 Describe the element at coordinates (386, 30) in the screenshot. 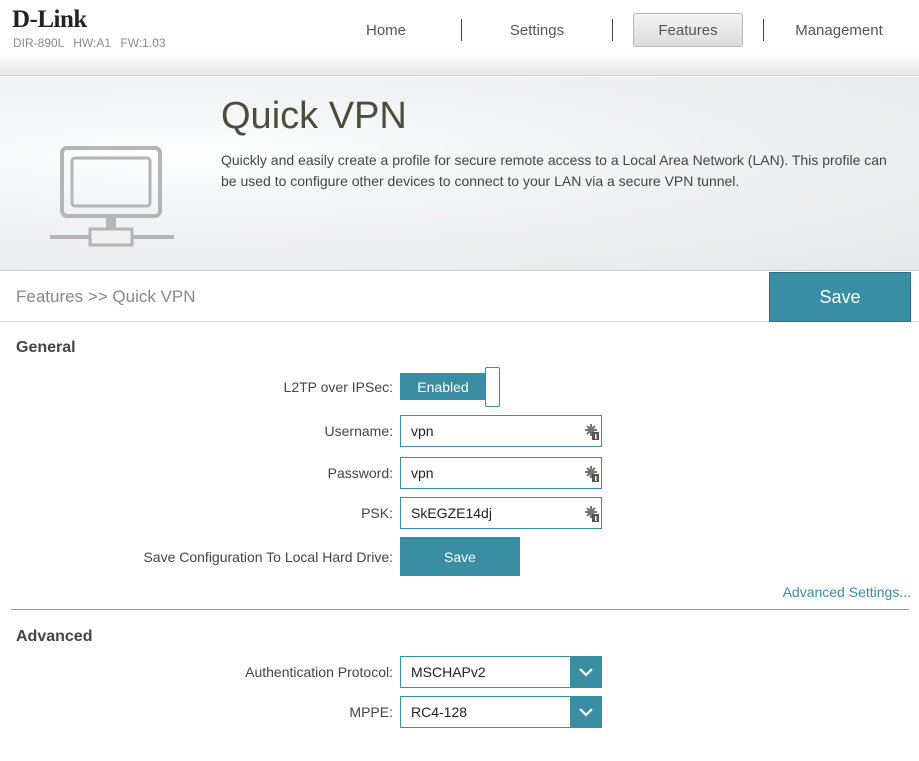

I see `nav-home: Home` at that location.